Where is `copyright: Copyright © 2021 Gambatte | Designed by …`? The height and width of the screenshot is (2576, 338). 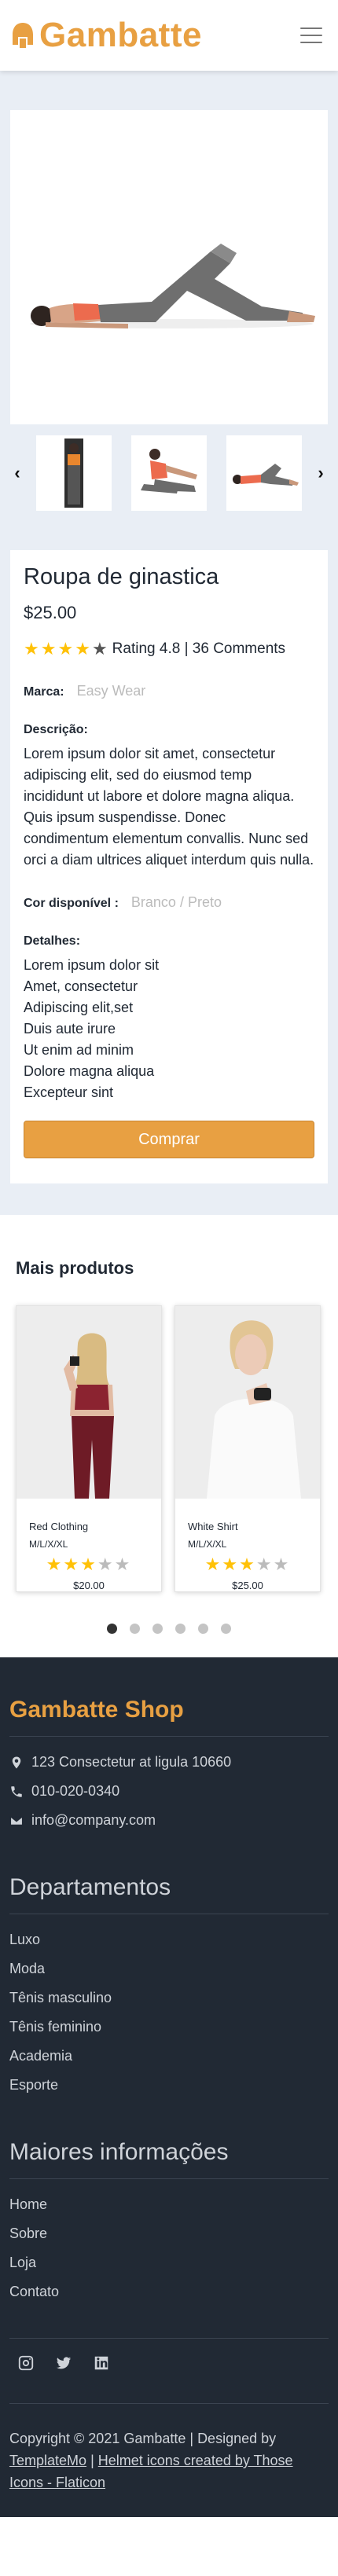 copyright: Copyright © 2021 Gambatte | Designed by … is located at coordinates (169, 2448).